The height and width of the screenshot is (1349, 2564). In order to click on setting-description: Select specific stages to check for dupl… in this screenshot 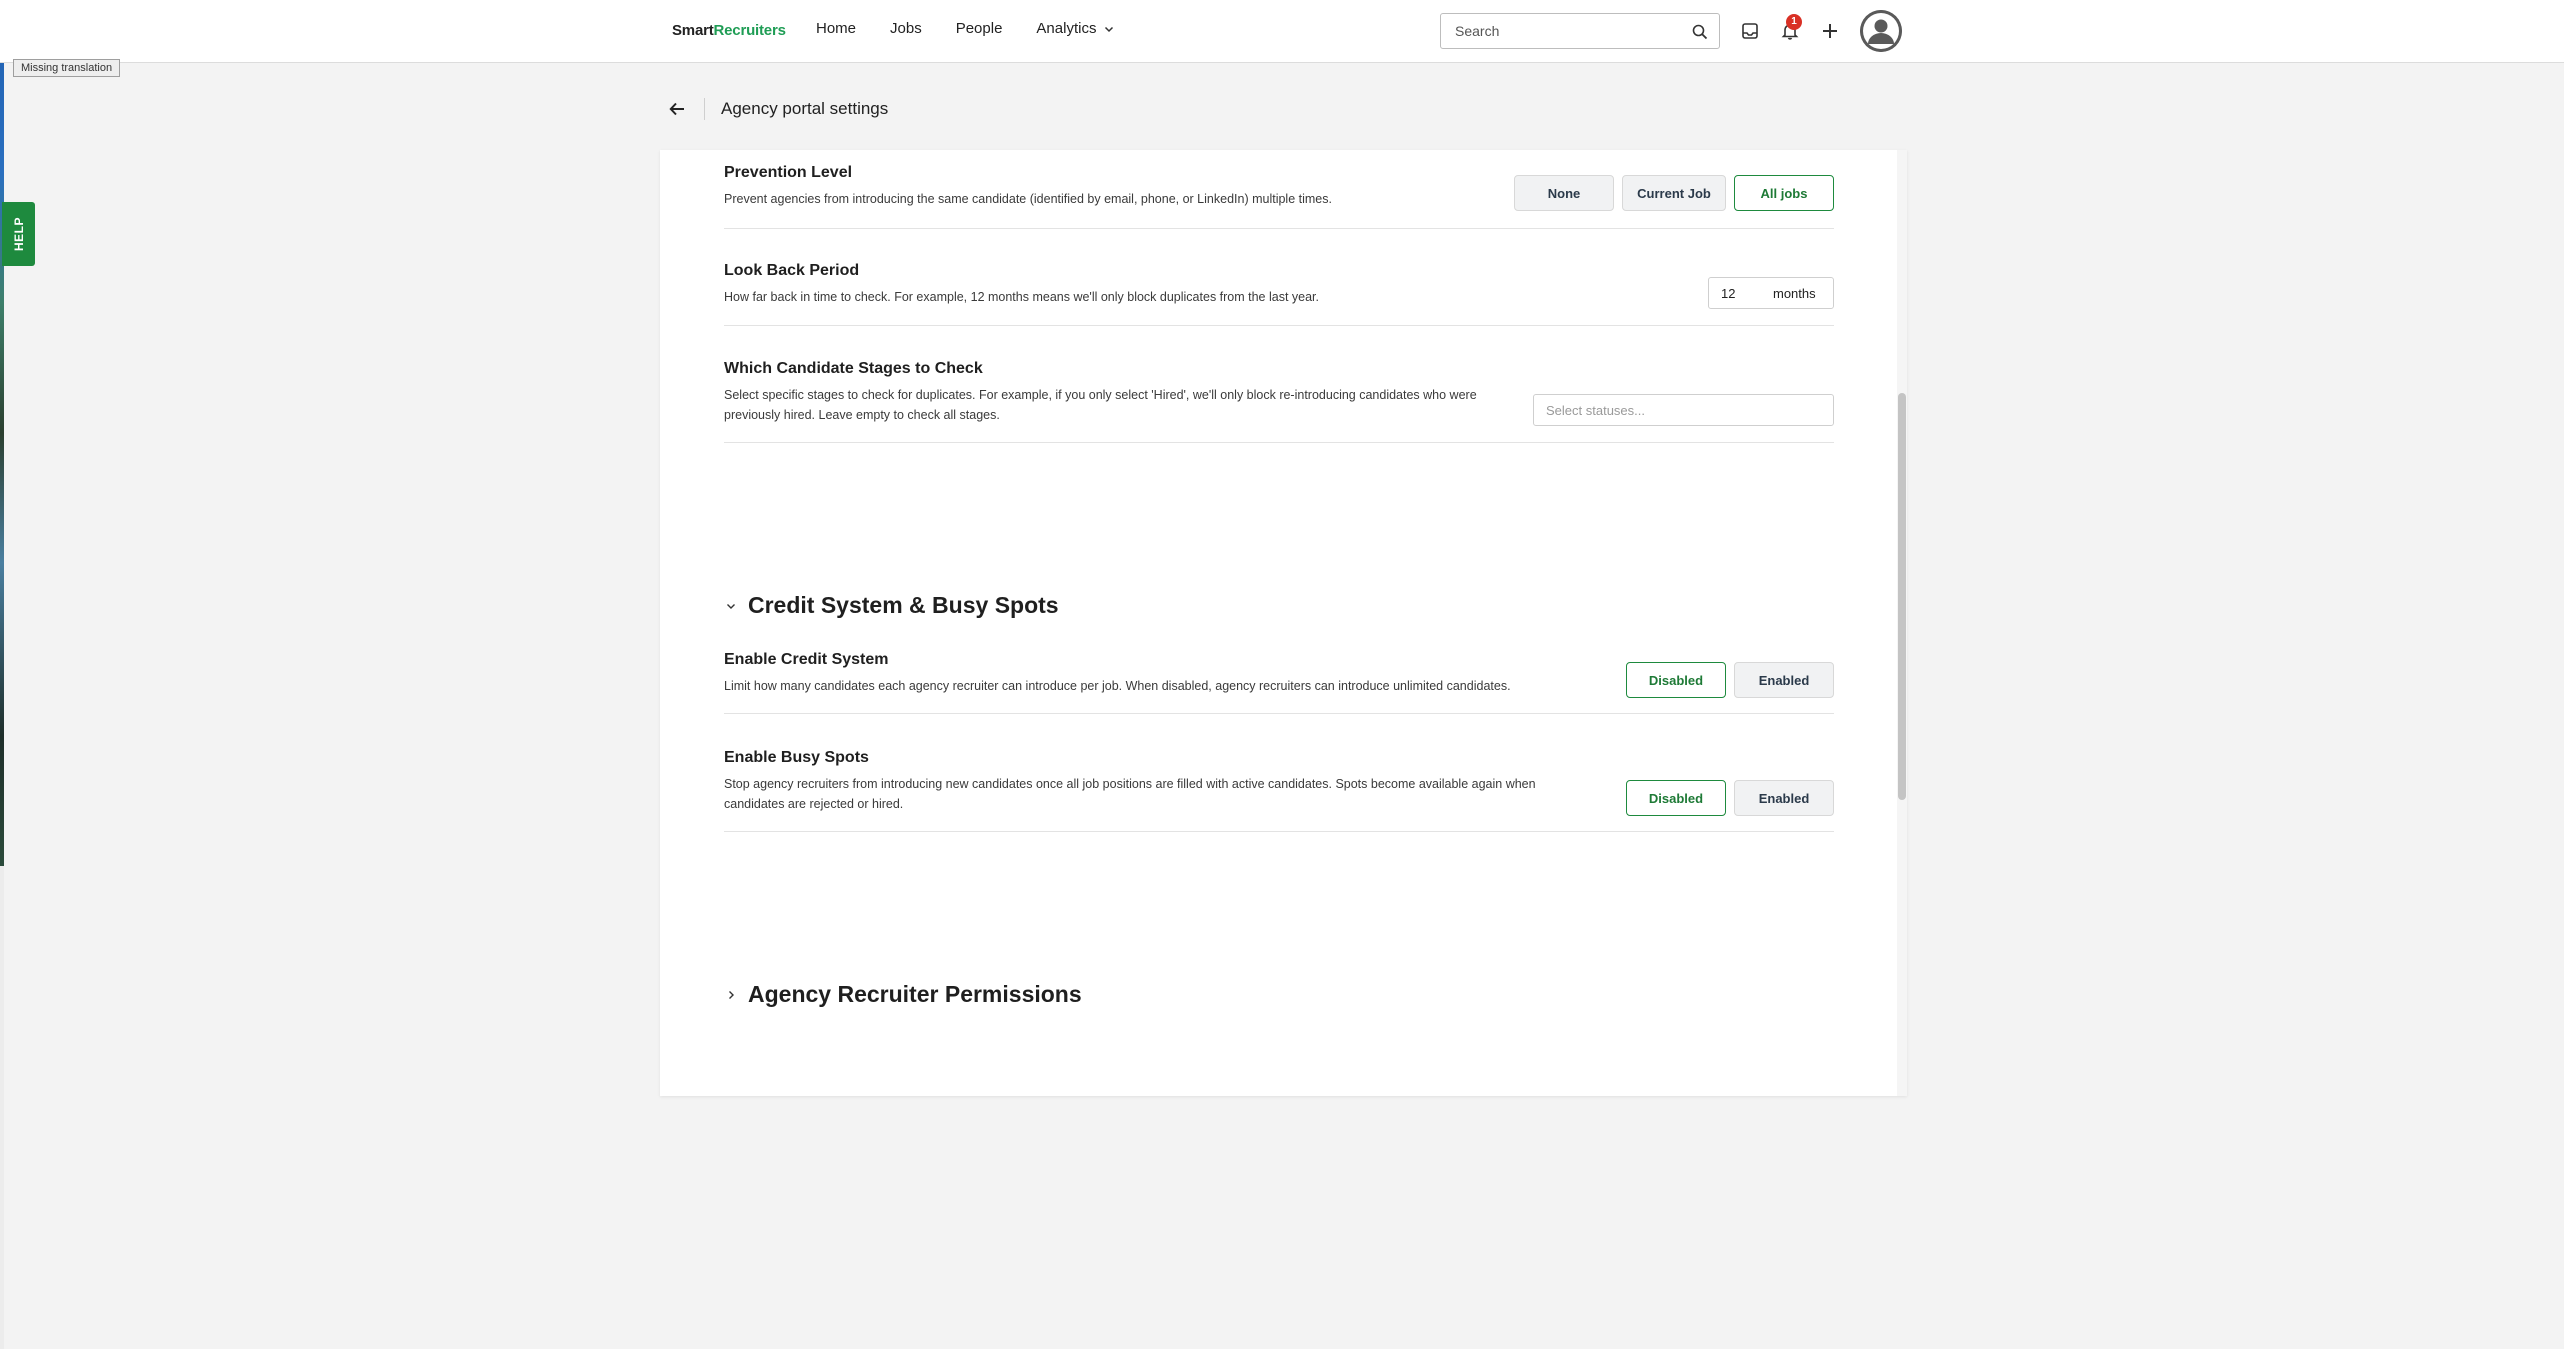, I will do `click(1100, 405)`.